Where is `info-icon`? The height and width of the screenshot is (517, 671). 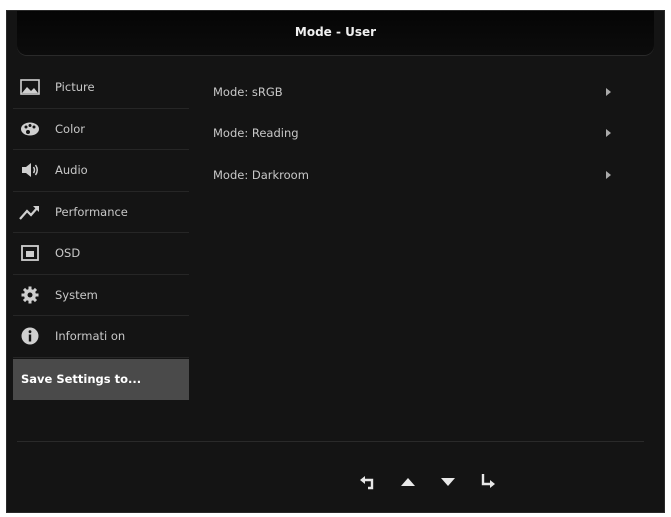 info-icon is located at coordinates (30, 336).